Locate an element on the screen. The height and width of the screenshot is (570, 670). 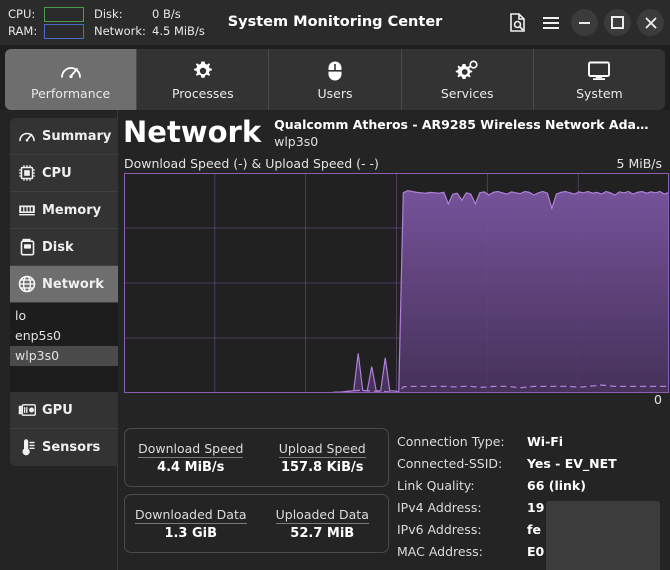
chart-ymax-label: 5 MiB/s is located at coordinates (639, 163).